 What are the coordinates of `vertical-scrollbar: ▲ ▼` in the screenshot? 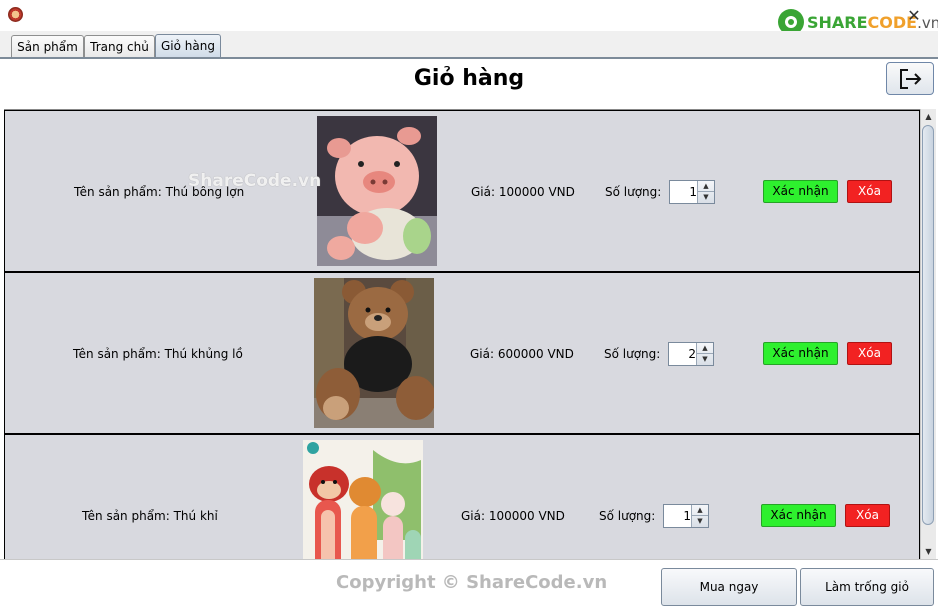 It's located at (928, 334).